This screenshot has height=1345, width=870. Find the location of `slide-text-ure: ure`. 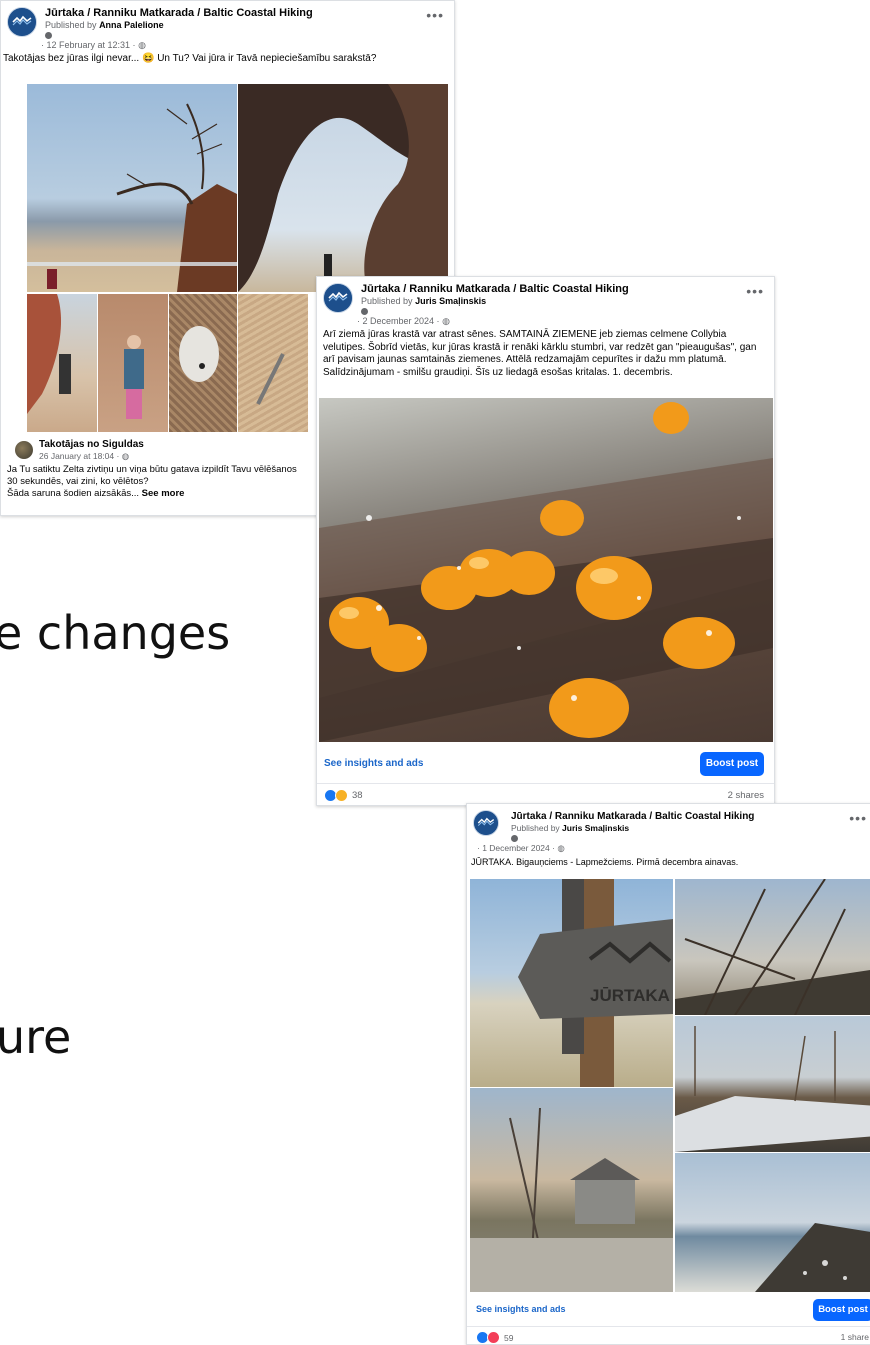

slide-text-ure: ure is located at coordinates (36, 1037).